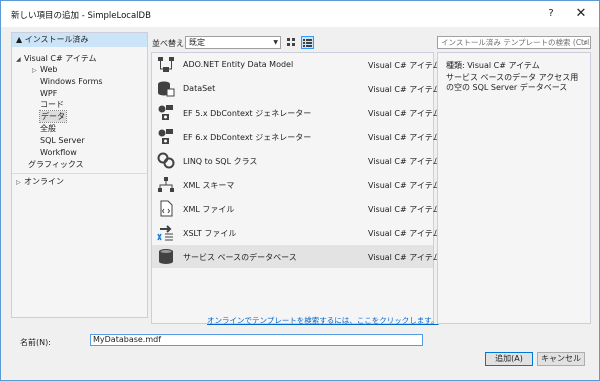 The width and height of the screenshot is (600, 381). I want to click on close-button: ✕, so click(581, 14).